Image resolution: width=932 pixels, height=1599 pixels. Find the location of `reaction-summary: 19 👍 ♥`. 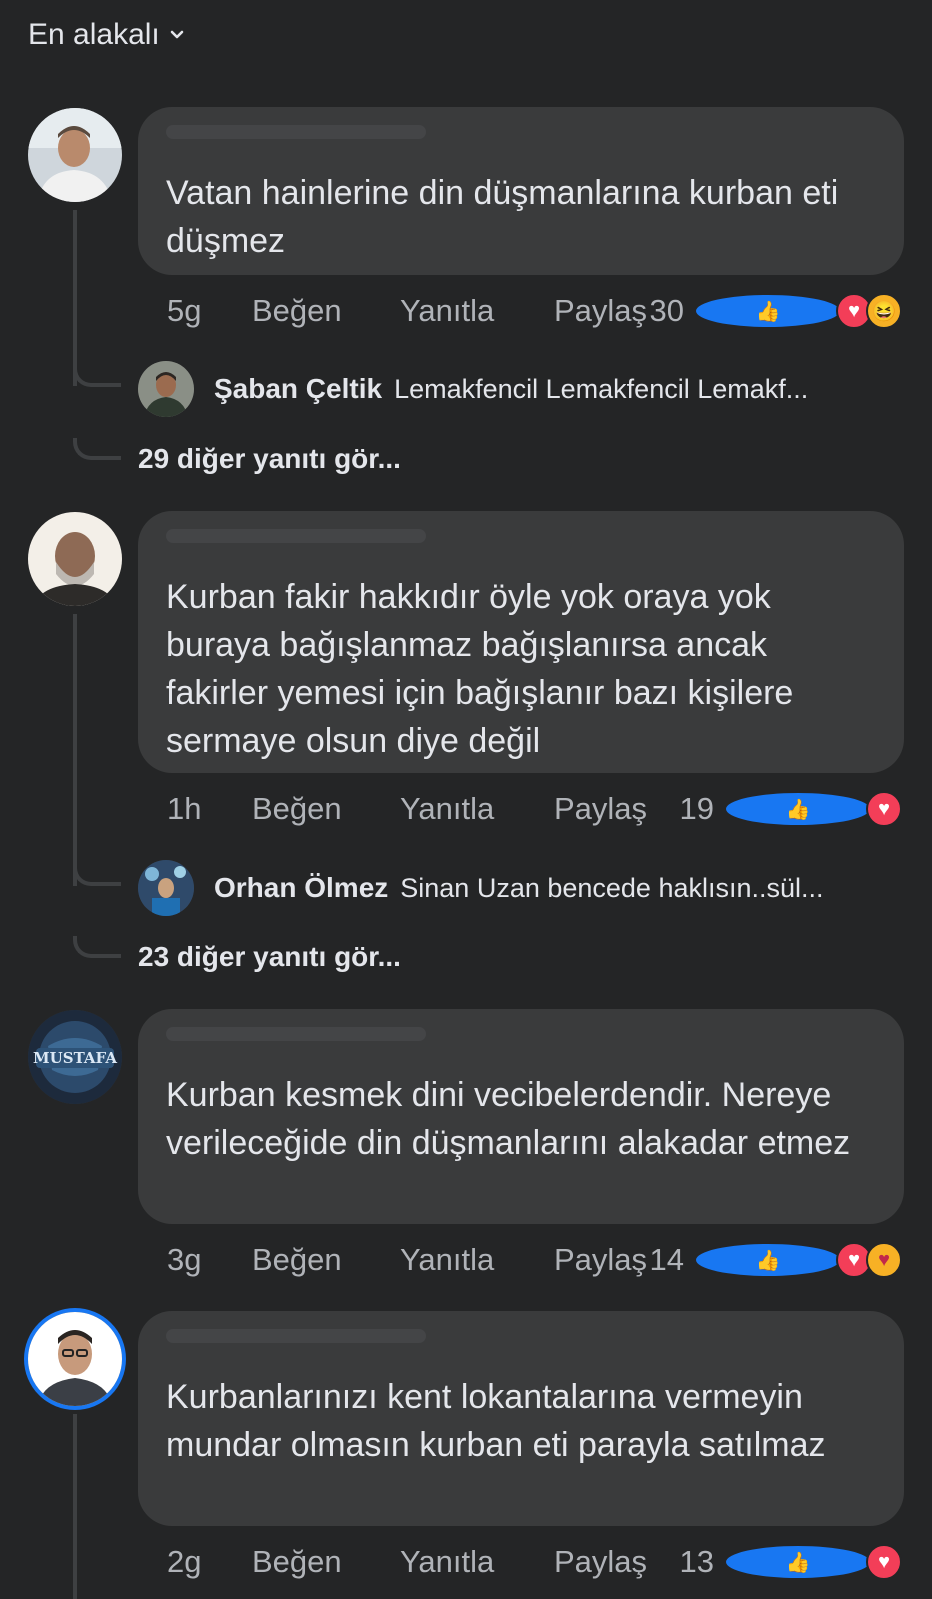

reaction-summary: 19 👍 ♥ is located at coordinates (791, 809).